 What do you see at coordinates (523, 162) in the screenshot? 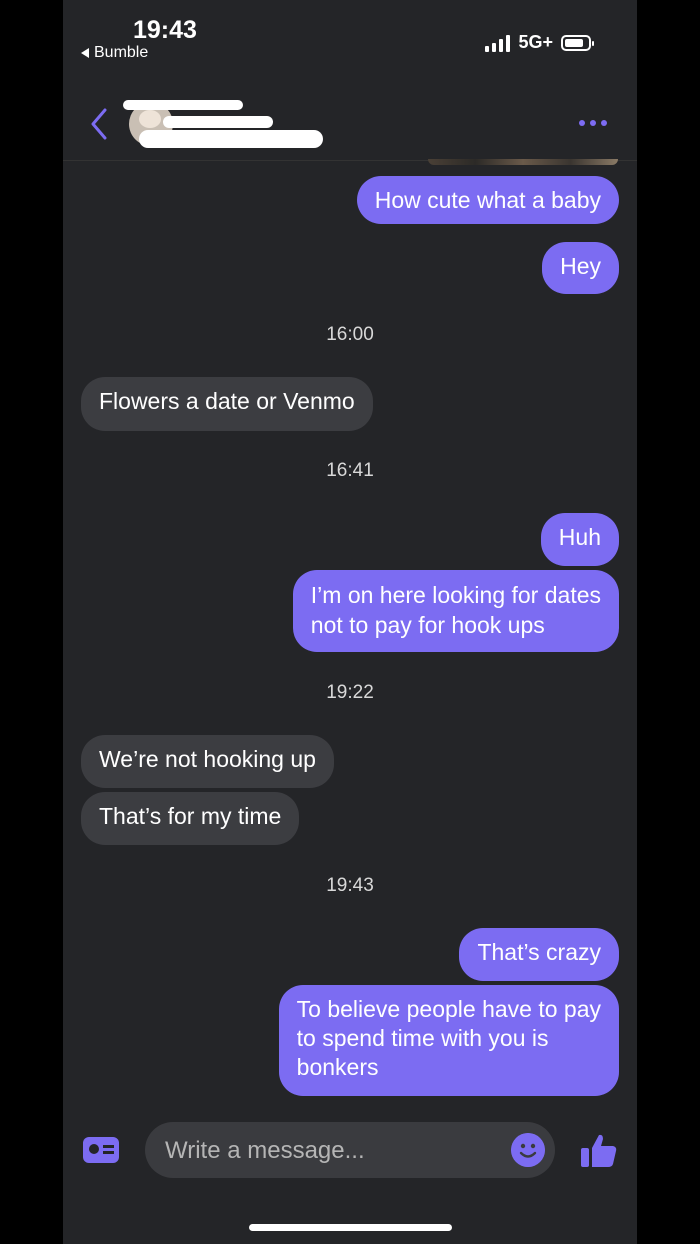
I see `shared-photo-edge` at bounding box center [523, 162].